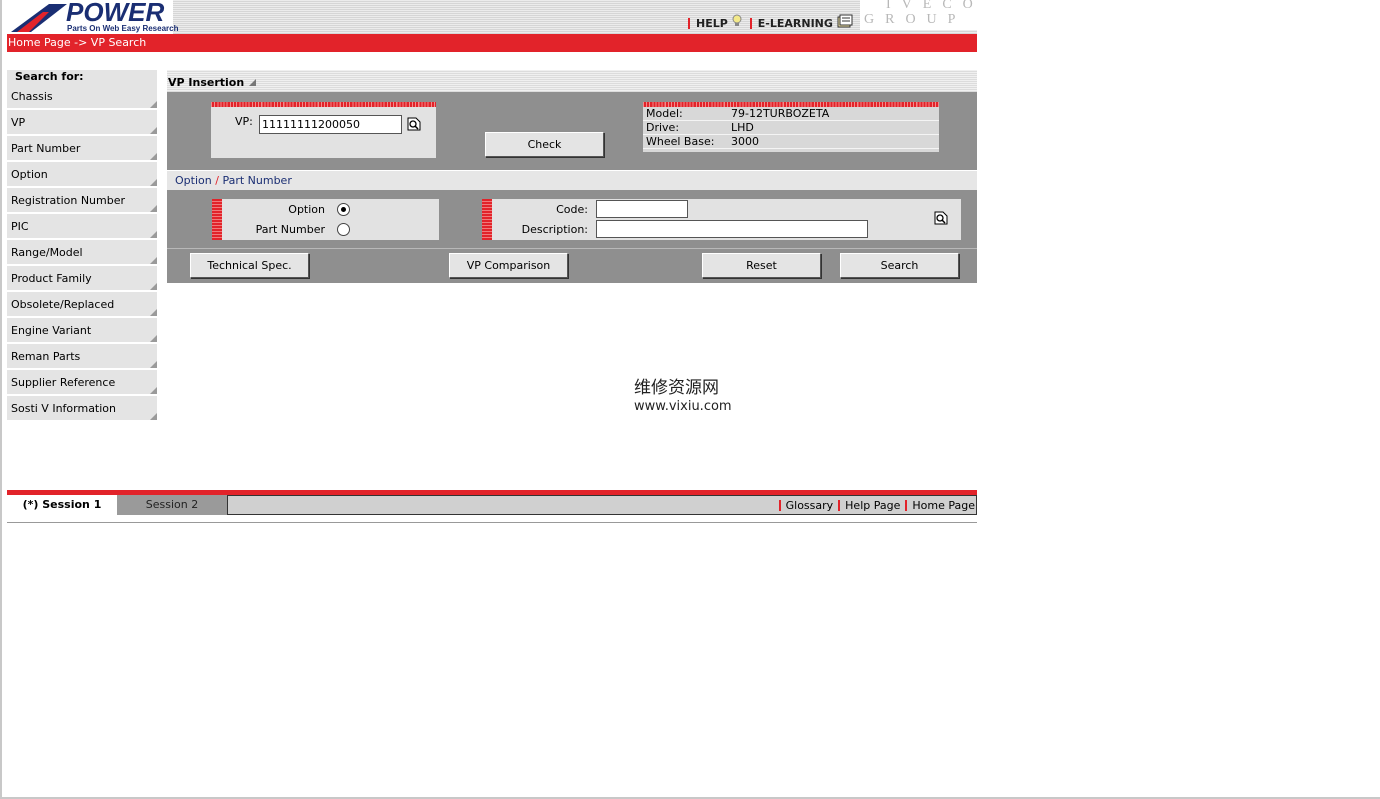  Describe the element at coordinates (47, 252) in the screenshot. I see `sidebar-item-label: Range/Model` at that location.